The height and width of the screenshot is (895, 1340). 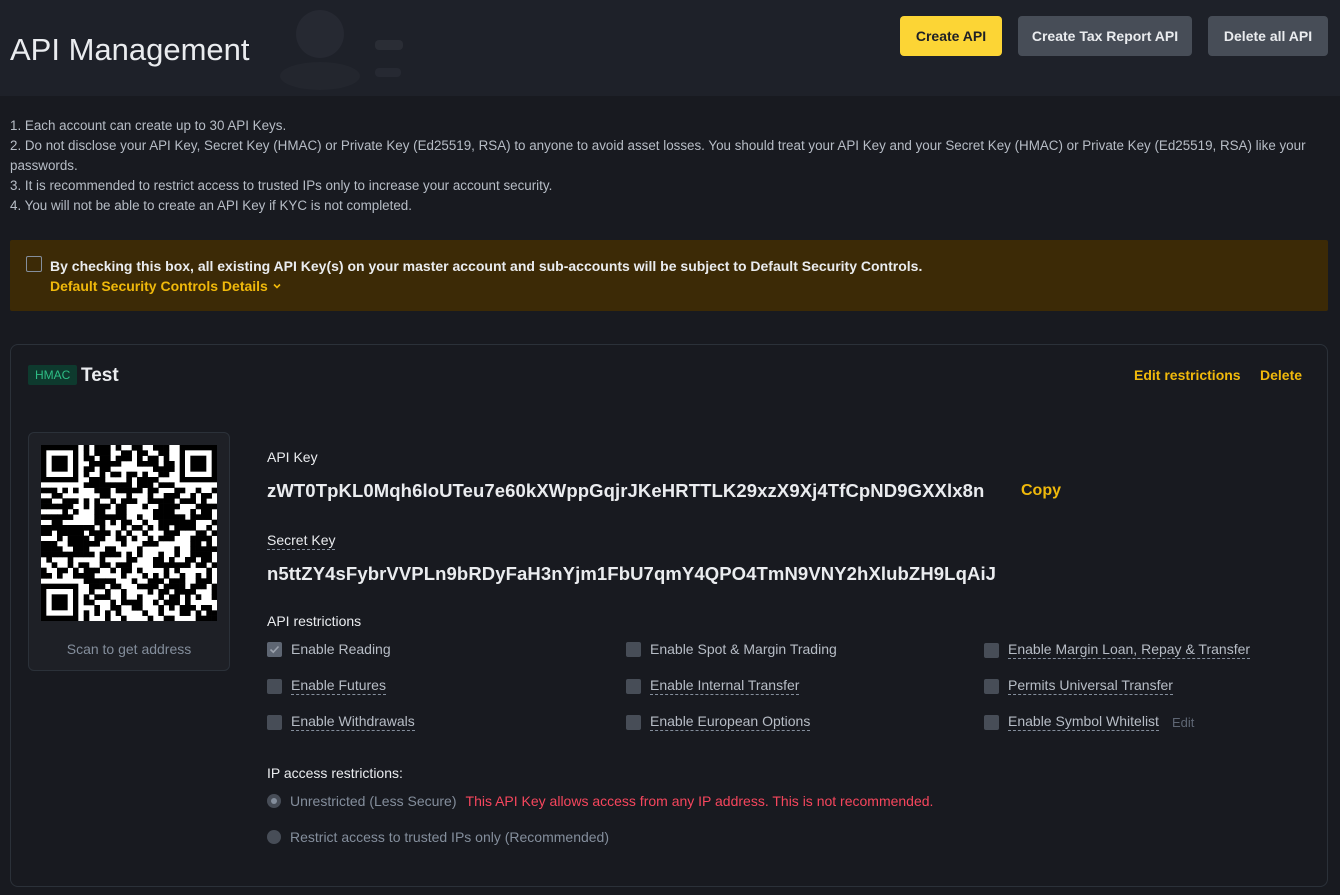 I want to click on permission-enable-futures: Enable Futures, so click(x=326, y=686).